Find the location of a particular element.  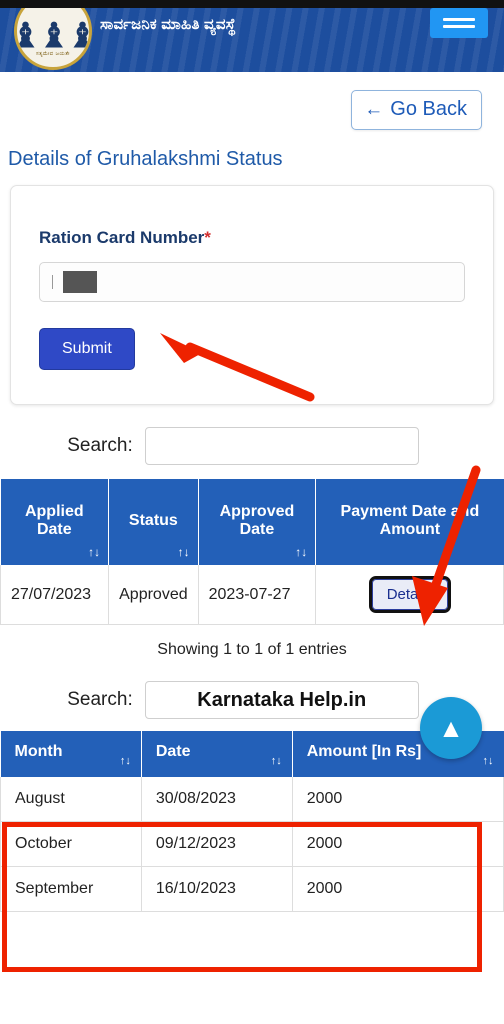

cell-payment-action: Details is located at coordinates (409, 595).